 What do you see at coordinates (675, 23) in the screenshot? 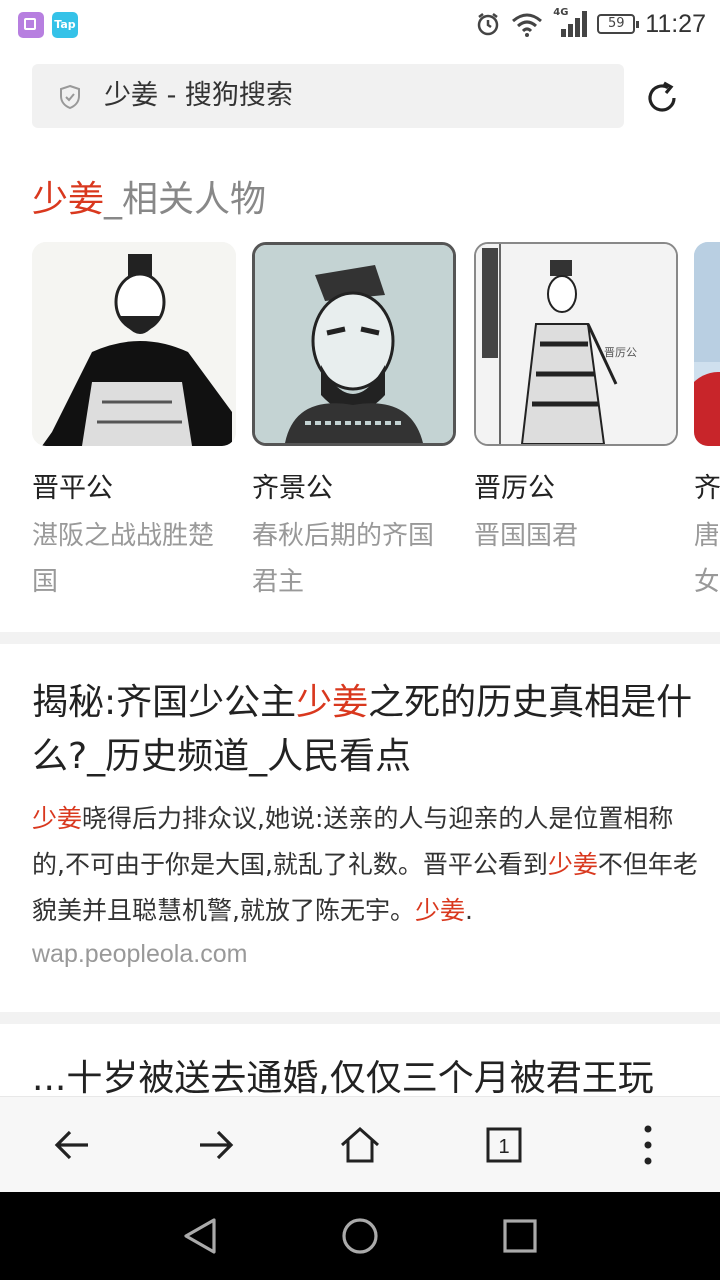
I see `clock: 11:27` at bounding box center [675, 23].